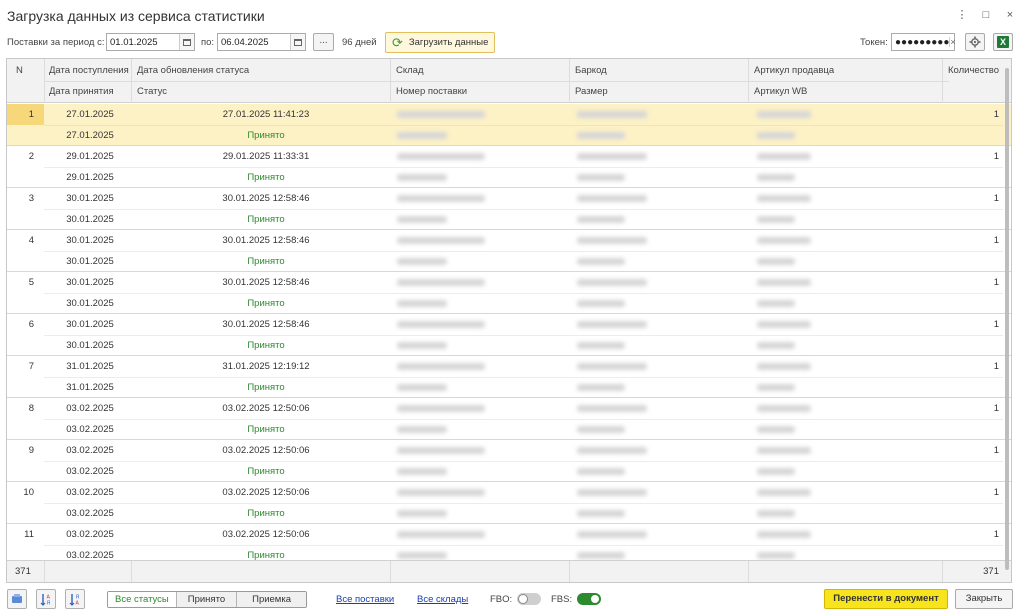 Image resolution: width=1024 pixels, height=613 pixels. I want to click on filter-receiving: Приемка, so click(271, 599).